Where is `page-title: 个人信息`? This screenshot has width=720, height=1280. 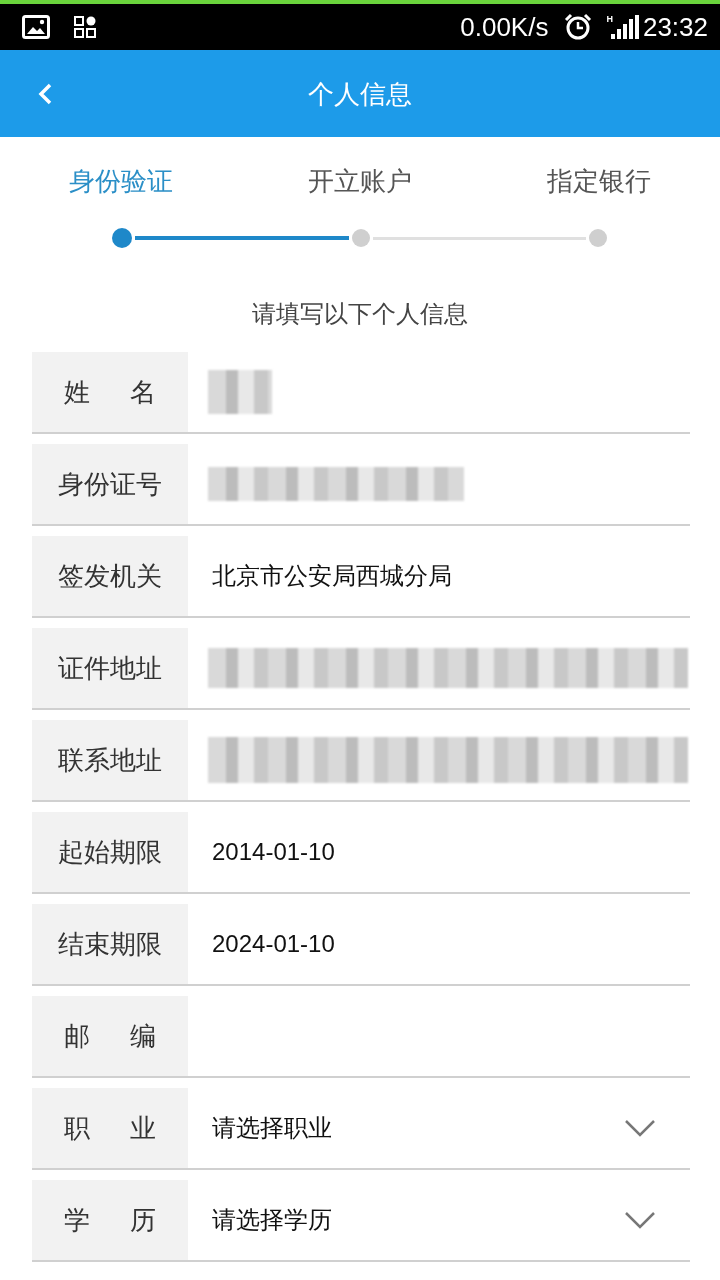
page-title: 个人信息 is located at coordinates (360, 93).